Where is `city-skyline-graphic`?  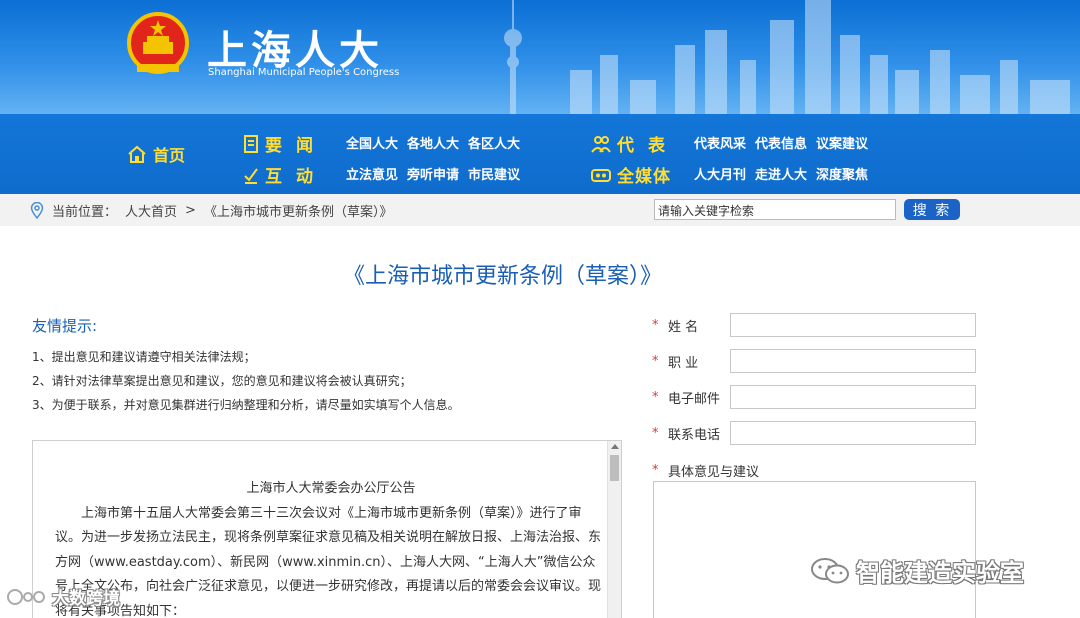
city-skyline-graphic is located at coordinates (787, 57).